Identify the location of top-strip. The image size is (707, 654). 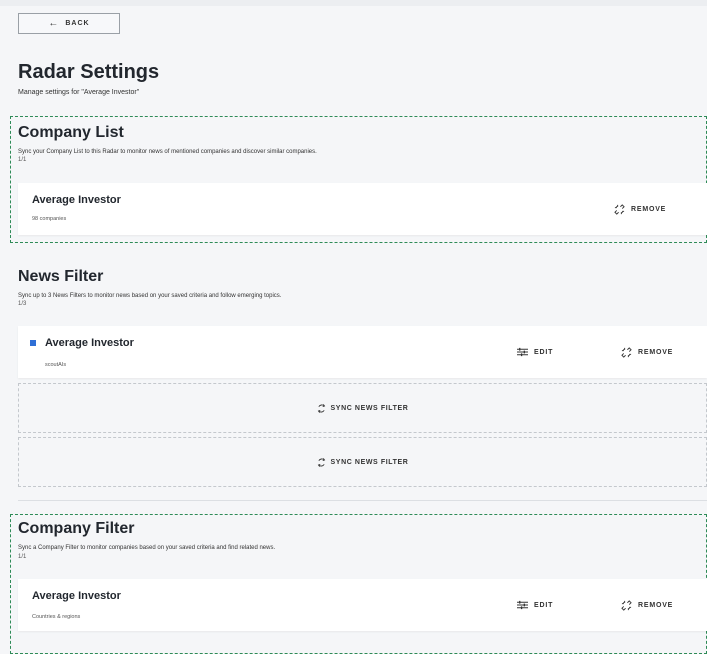
(353, 3).